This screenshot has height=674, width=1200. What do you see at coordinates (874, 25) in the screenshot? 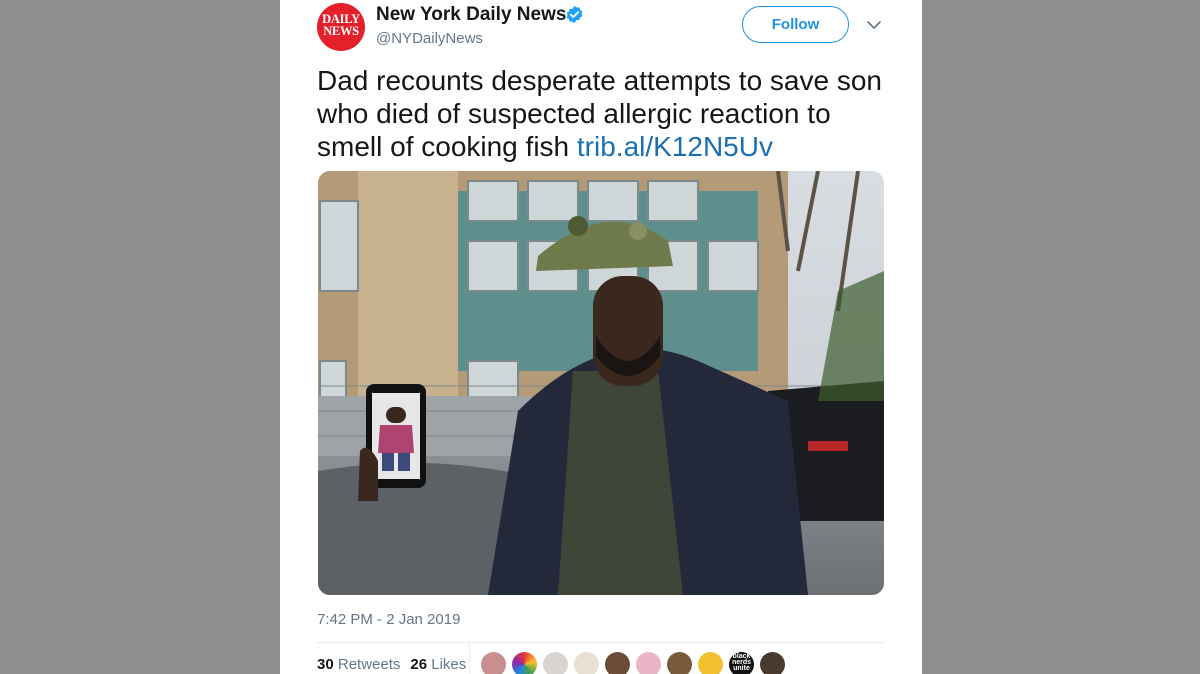
I see `chevron-down-icon` at bounding box center [874, 25].